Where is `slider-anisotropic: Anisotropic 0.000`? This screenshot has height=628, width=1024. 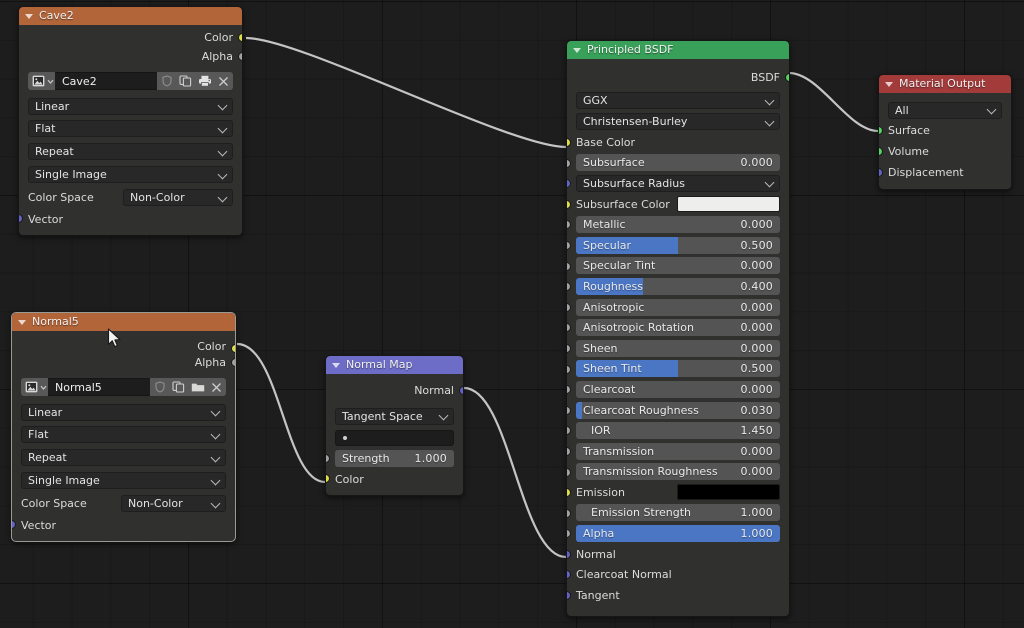
slider-anisotropic: Anisotropic 0.000 is located at coordinates (678, 307).